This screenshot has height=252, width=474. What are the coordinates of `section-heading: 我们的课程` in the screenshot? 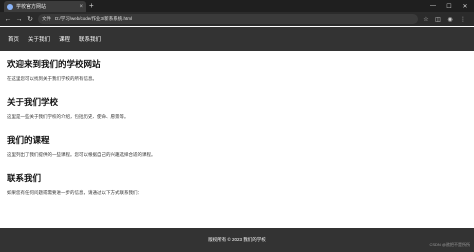 It's located at (28, 140).